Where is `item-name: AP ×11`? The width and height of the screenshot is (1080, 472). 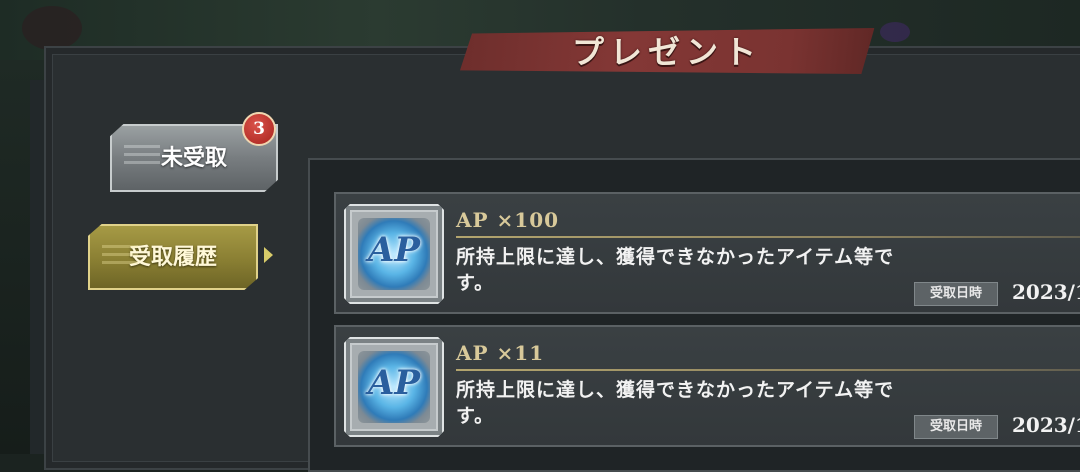 item-name: AP ×11 is located at coordinates (500, 353).